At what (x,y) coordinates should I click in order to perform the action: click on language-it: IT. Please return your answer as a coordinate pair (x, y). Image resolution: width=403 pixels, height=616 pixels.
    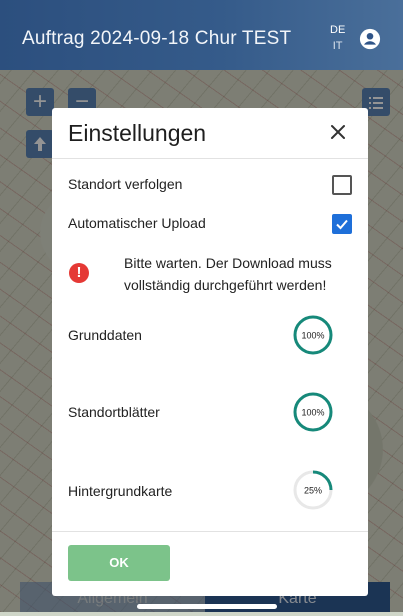
    Looking at the image, I should click on (337, 46).